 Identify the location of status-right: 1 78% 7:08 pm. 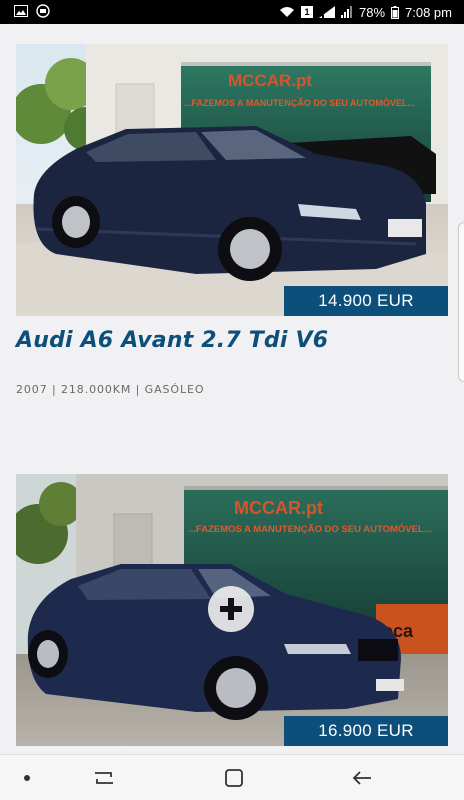
(365, 12).